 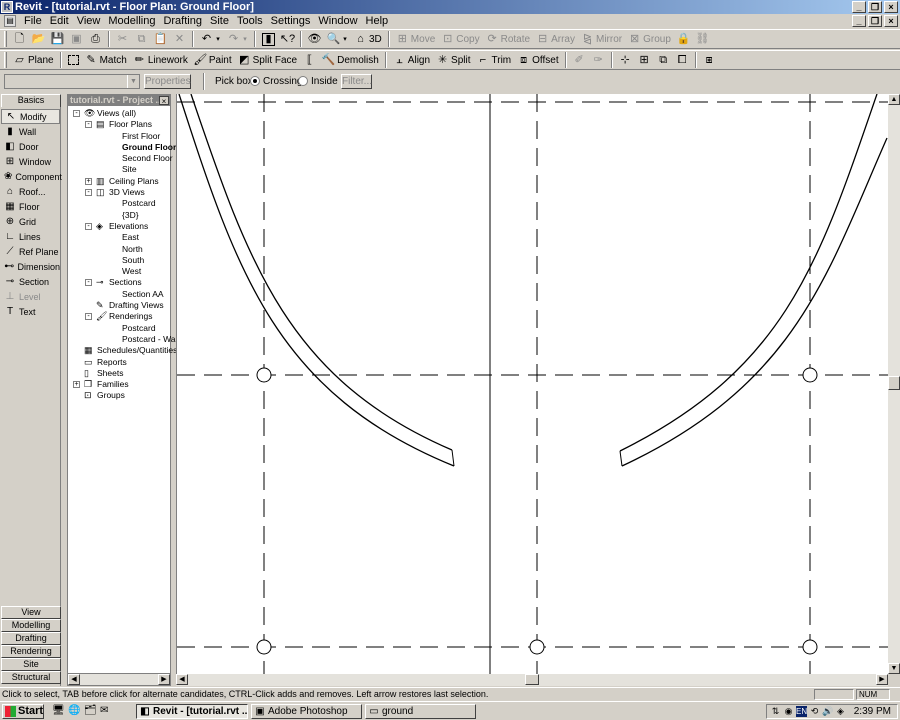 What do you see at coordinates (131, 21) in the screenshot?
I see `menu-modelling: Modelling` at bounding box center [131, 21].